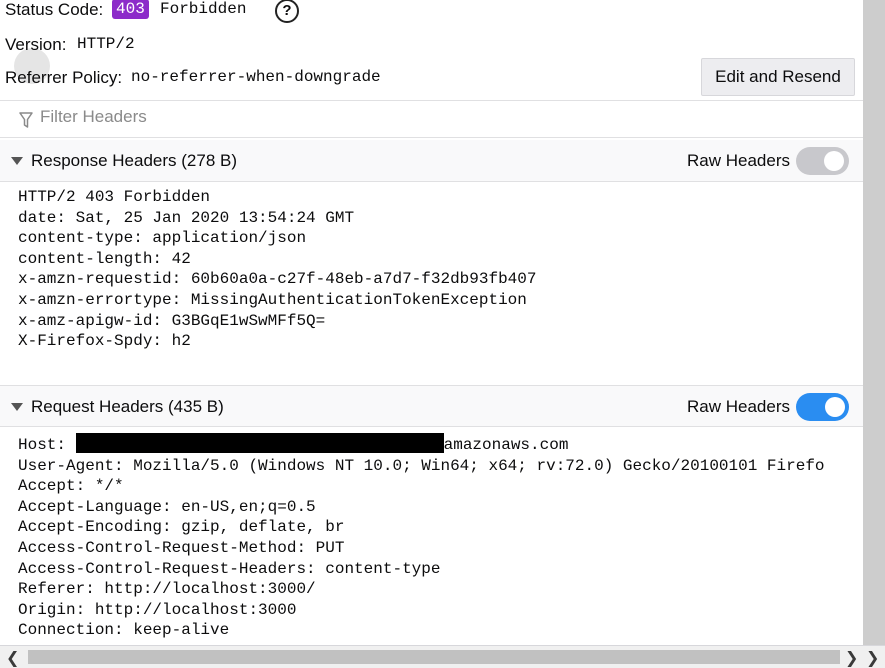 Image resolution: width=885 pixels, height=668 pixels. What do you see at coordinates (738, 160) in the screenshot?
I see `response-raw-headers-label: Raw Headers` at bounding box center [738, 160].